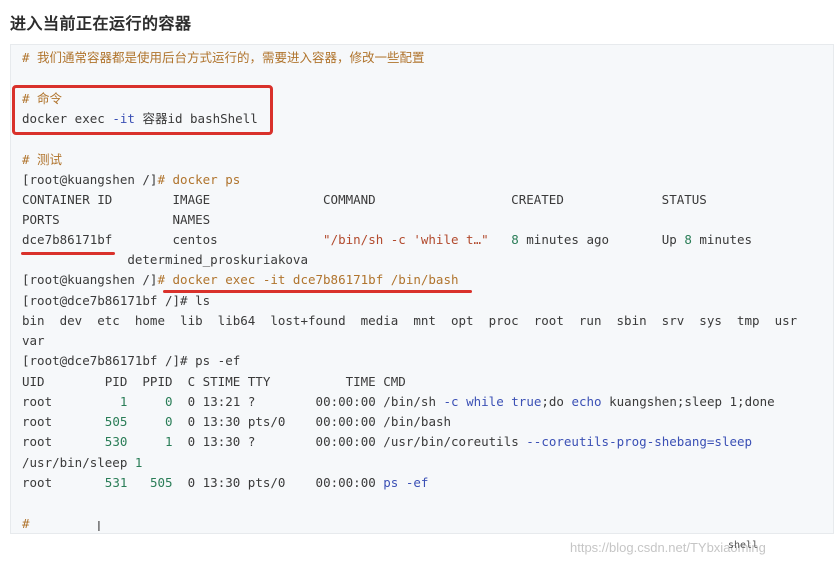 The image size is (840, 568). Describe the element at coordinates (568, 239) in the screenshot. I see `container-created: minutes ago` at that location.